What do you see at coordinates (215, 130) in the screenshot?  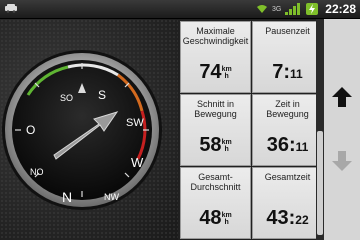 I see `stat-avg-moving: Schnitt in Bewegung 58km h` at bounding box center [215, 130].